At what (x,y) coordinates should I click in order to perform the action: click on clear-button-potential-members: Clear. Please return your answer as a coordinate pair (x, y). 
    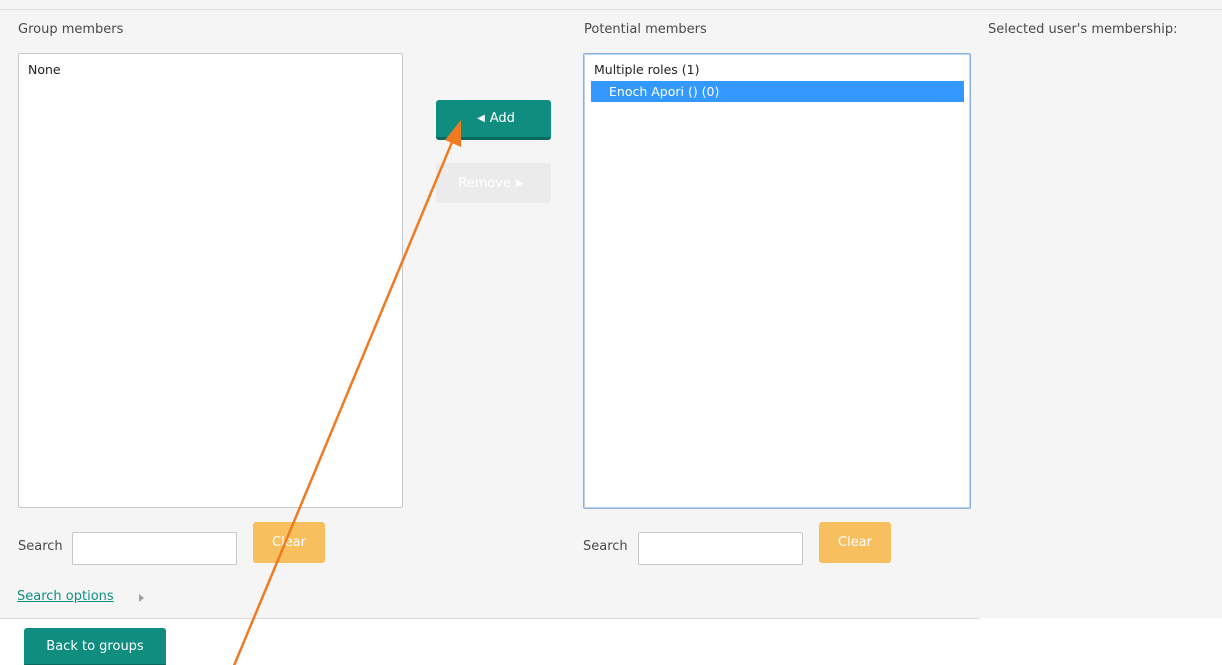
    Looking at the image, I should click on (855, 542).